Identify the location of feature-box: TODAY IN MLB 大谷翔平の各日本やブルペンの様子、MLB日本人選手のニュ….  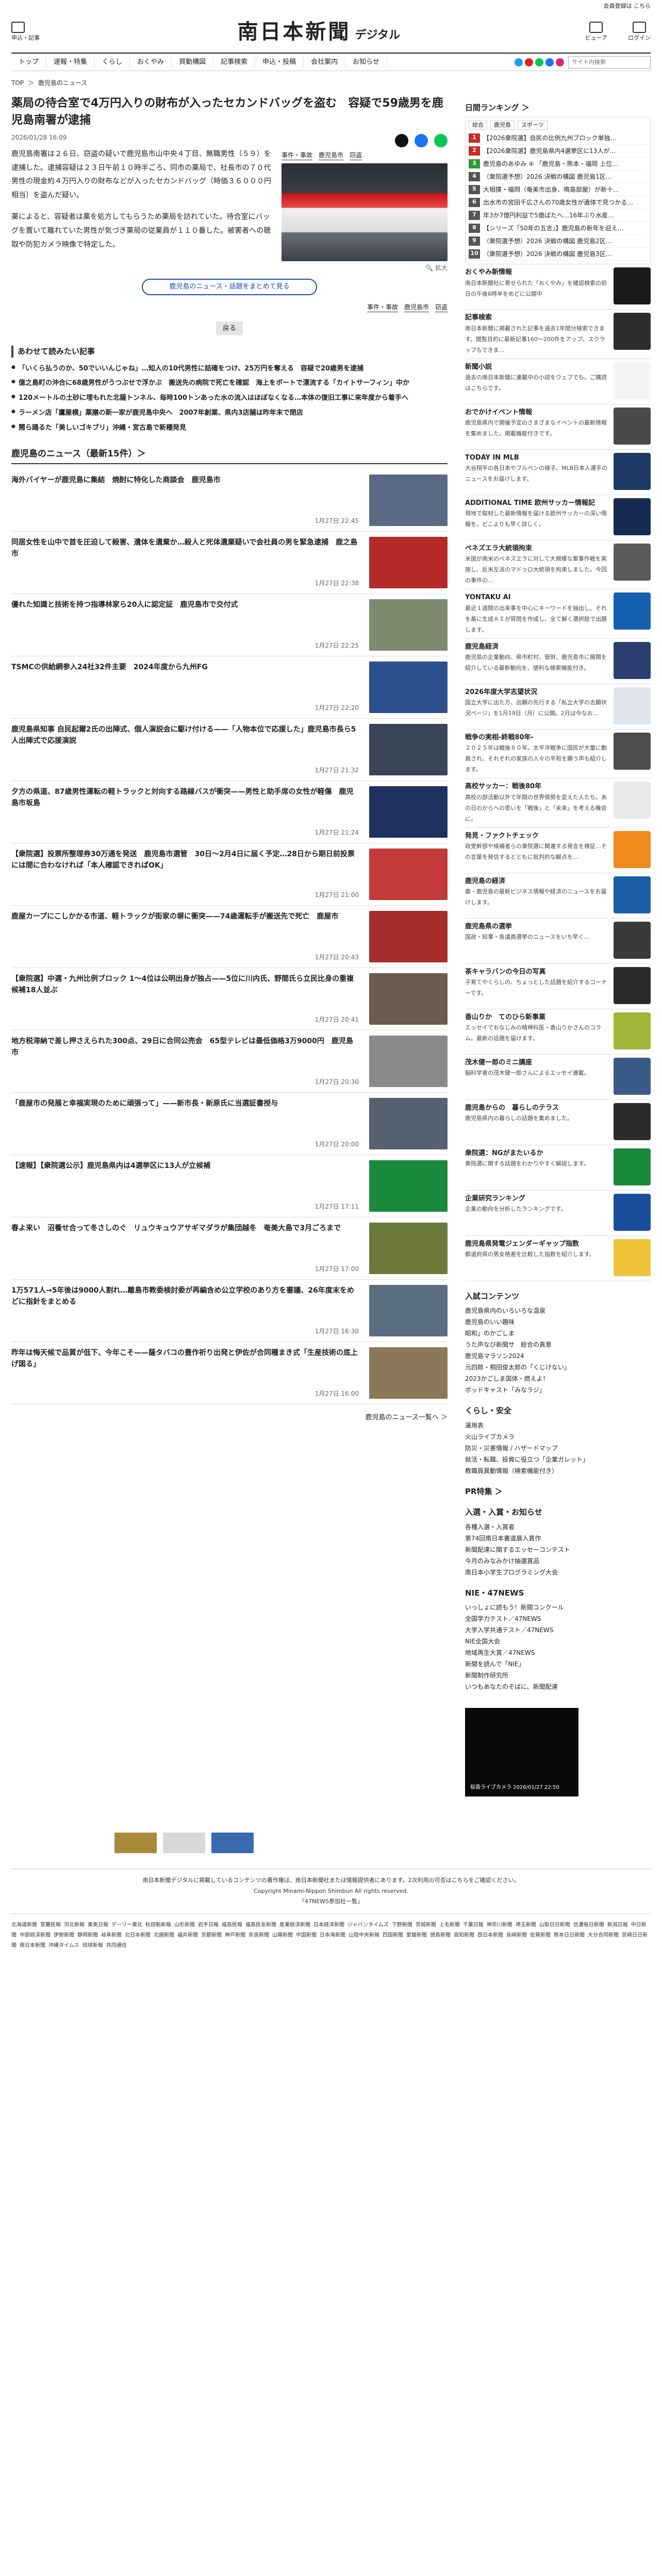
(558, 472).